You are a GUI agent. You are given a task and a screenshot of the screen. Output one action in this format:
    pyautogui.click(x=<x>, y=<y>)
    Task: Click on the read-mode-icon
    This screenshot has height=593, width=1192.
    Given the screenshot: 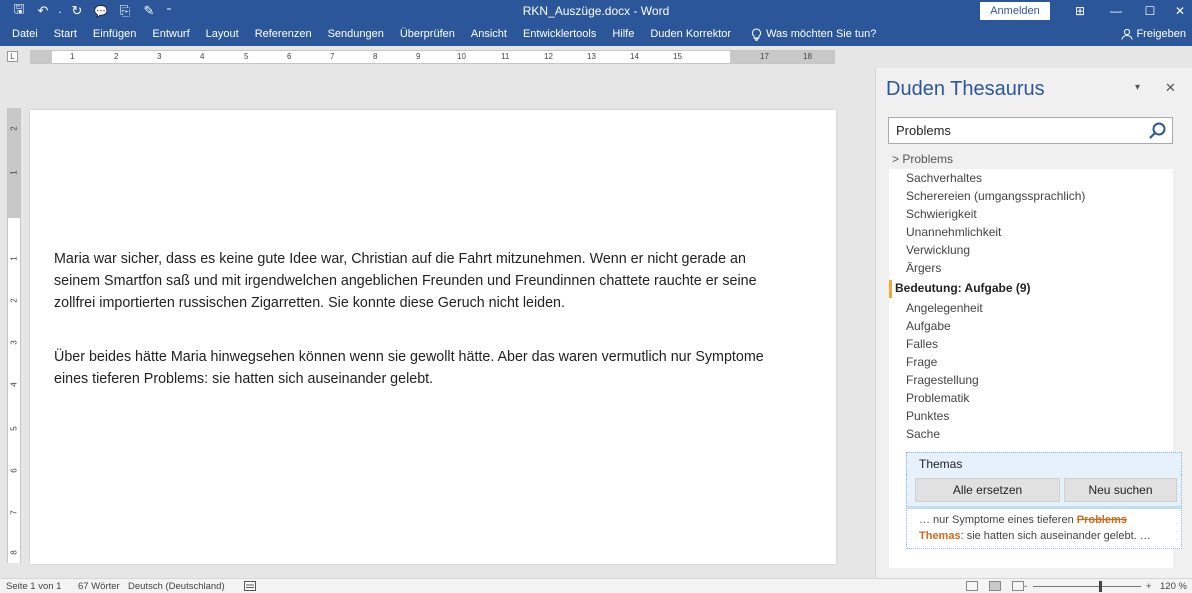 What is the action you would take?
    pyautogui.click(x=972, y=586)
    